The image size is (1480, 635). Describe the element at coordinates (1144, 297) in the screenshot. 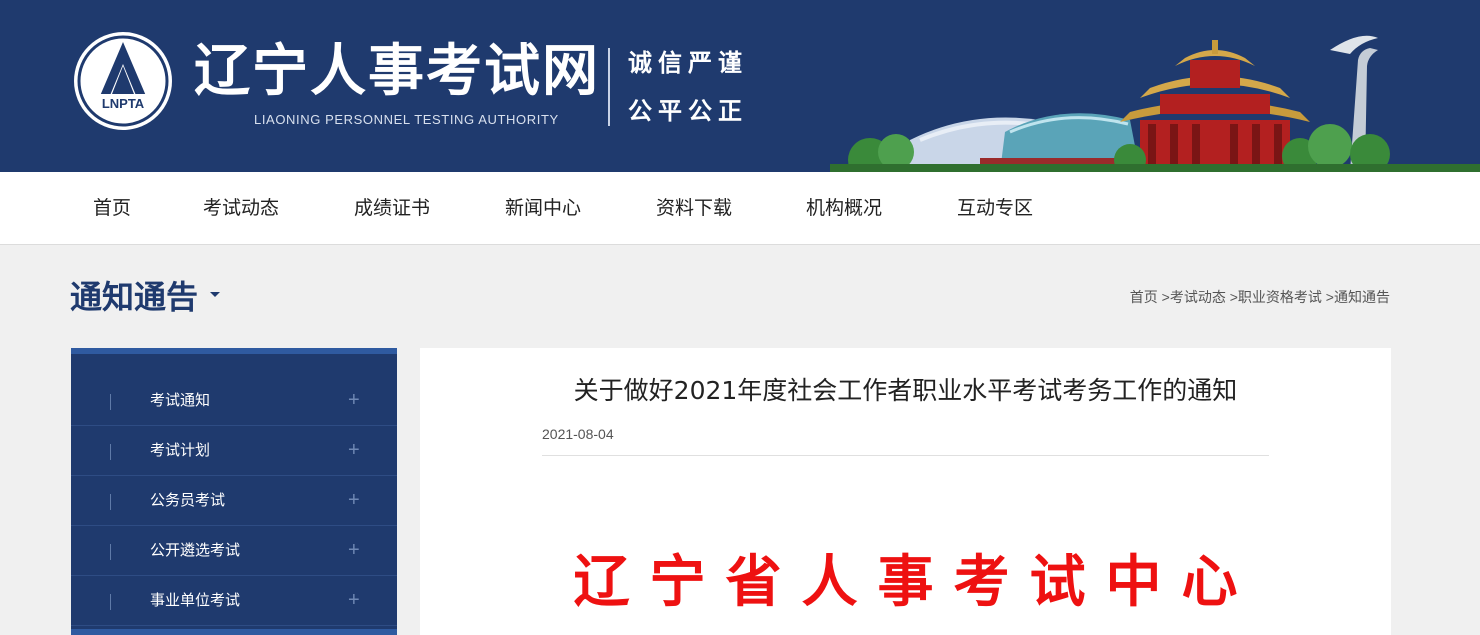

I see `breadcrumb-home: 首页` at that location.